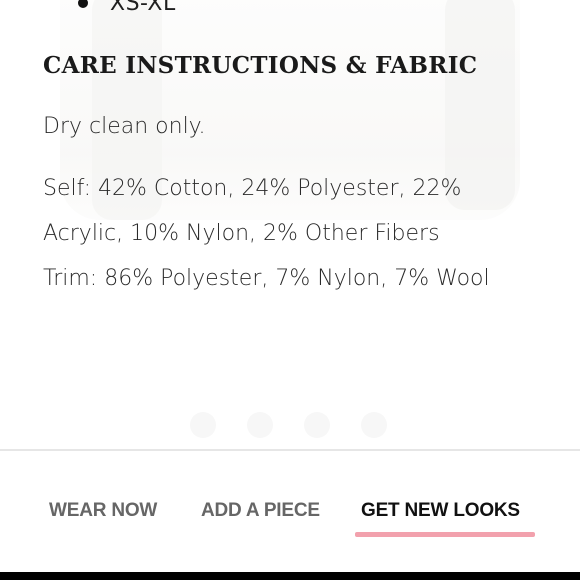 The height and width of the screenshot is (580, 580). I want to click on care-cleaning-text: Dry clean only., so click(124, 126).